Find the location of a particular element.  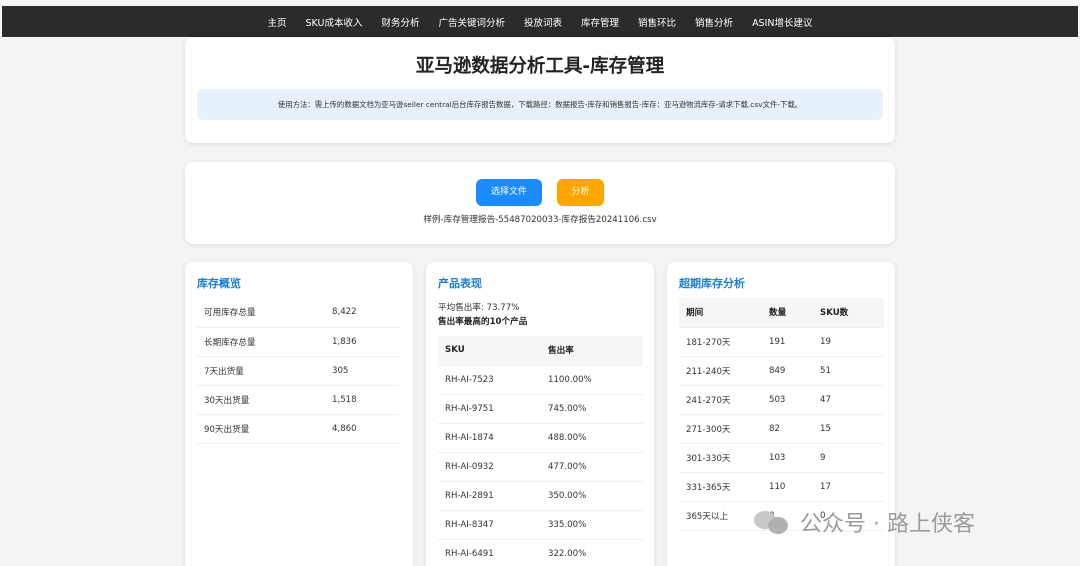

column-header-sku-count: SKU数 is located at coordinates (852, 313).